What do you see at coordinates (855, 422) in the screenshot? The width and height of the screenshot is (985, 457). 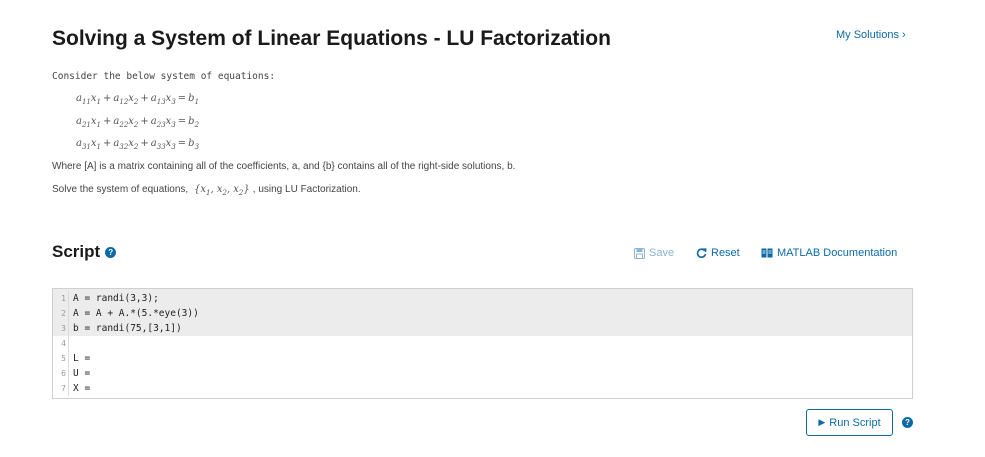 I see `run-script-label: Run Script` at bounding box center [855, 422].